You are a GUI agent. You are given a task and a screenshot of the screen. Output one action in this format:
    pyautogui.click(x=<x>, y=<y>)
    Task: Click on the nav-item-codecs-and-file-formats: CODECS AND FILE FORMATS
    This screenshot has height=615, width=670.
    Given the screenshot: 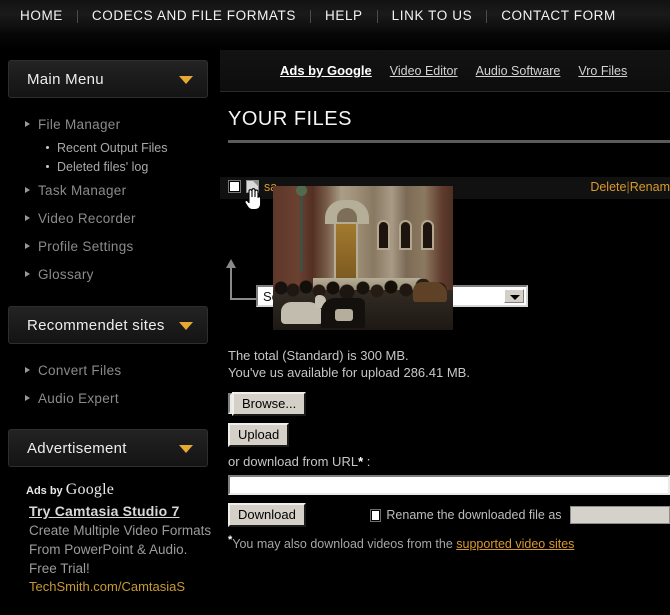 What is the action you would take?
    pyautogui.click(x=194, y=16)
    